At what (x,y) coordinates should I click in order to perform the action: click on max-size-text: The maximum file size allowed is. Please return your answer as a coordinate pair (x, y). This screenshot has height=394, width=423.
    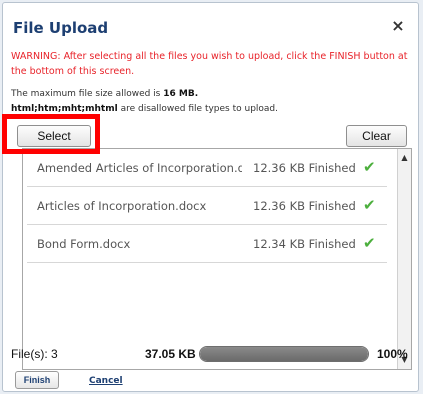
    Looking at the image, I should click on (87, 94).